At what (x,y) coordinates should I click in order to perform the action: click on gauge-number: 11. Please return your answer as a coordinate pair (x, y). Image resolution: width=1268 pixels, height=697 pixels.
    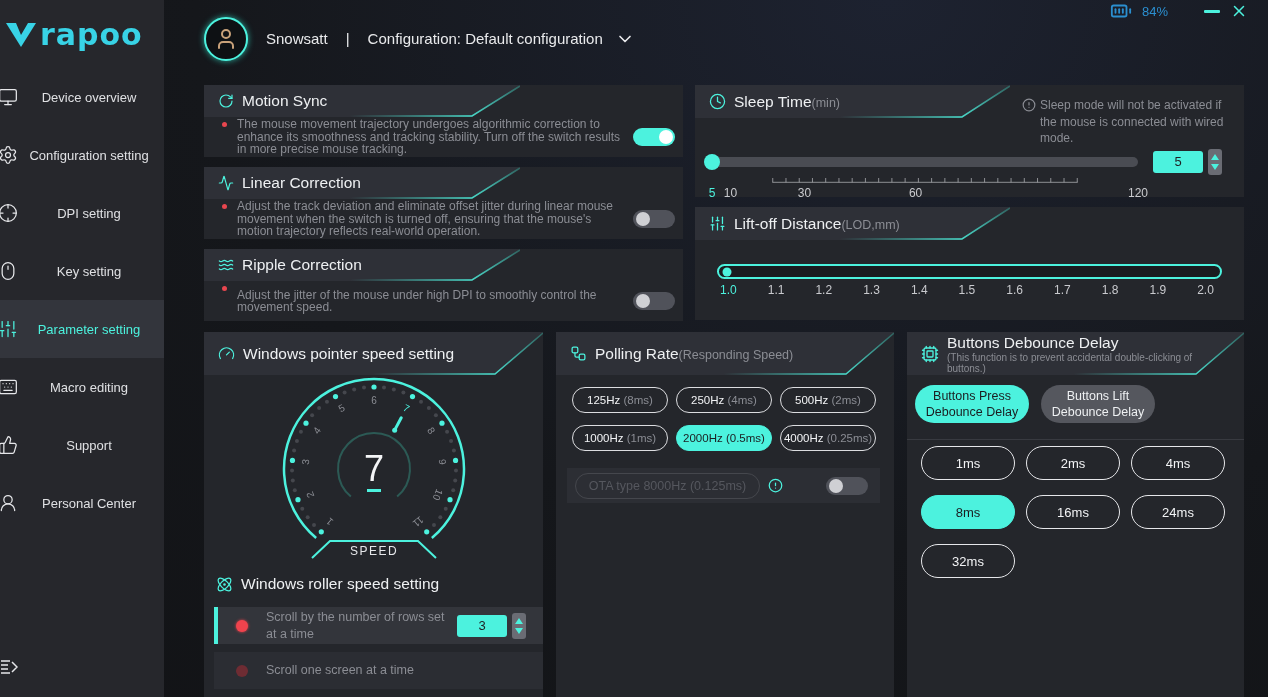
    Looking at the image, I should click on (418, 522).